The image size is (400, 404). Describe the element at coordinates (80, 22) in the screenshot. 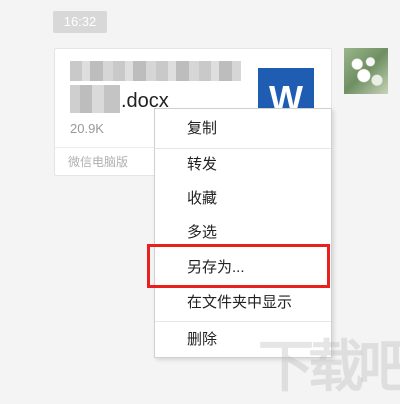

I see `message-timestamp: 16:32` at that location.